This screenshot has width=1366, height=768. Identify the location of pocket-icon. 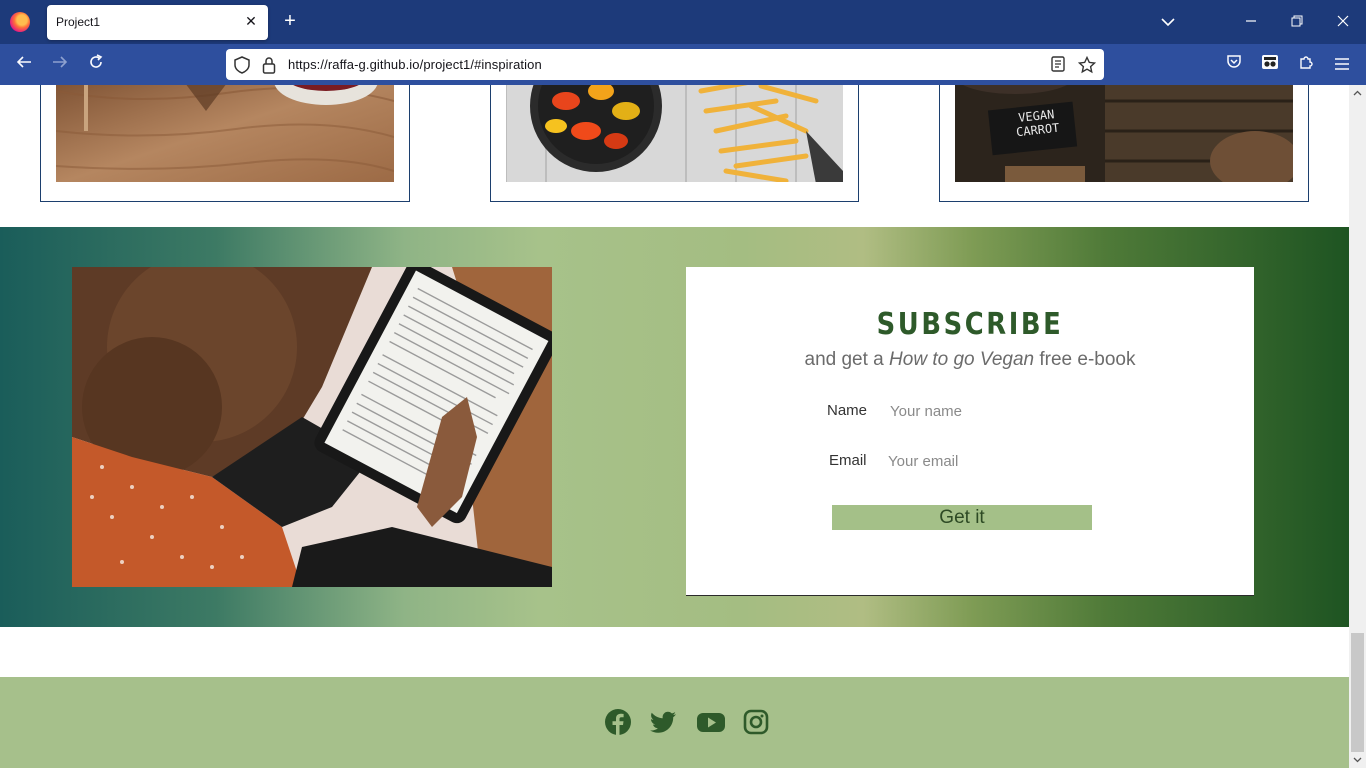
(1234, 65).